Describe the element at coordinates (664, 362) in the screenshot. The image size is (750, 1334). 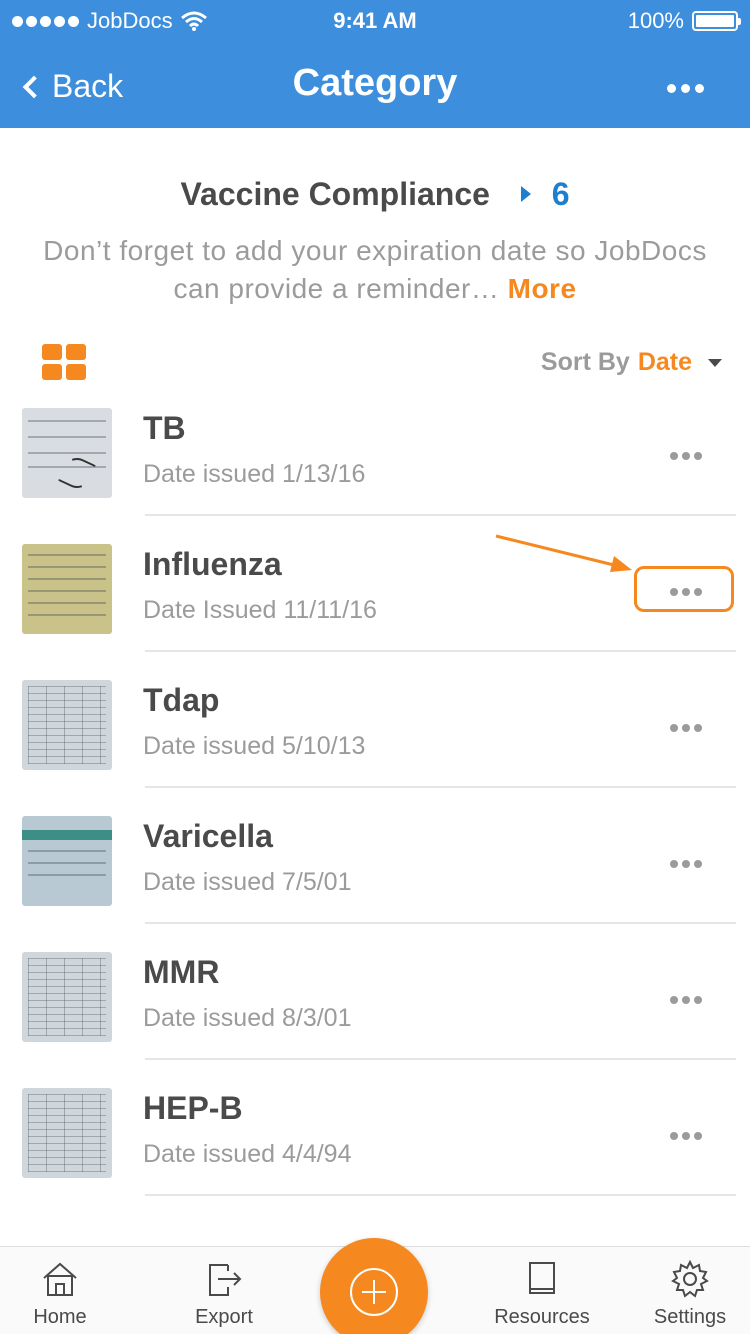
I see `sort-value: Date` at that location.